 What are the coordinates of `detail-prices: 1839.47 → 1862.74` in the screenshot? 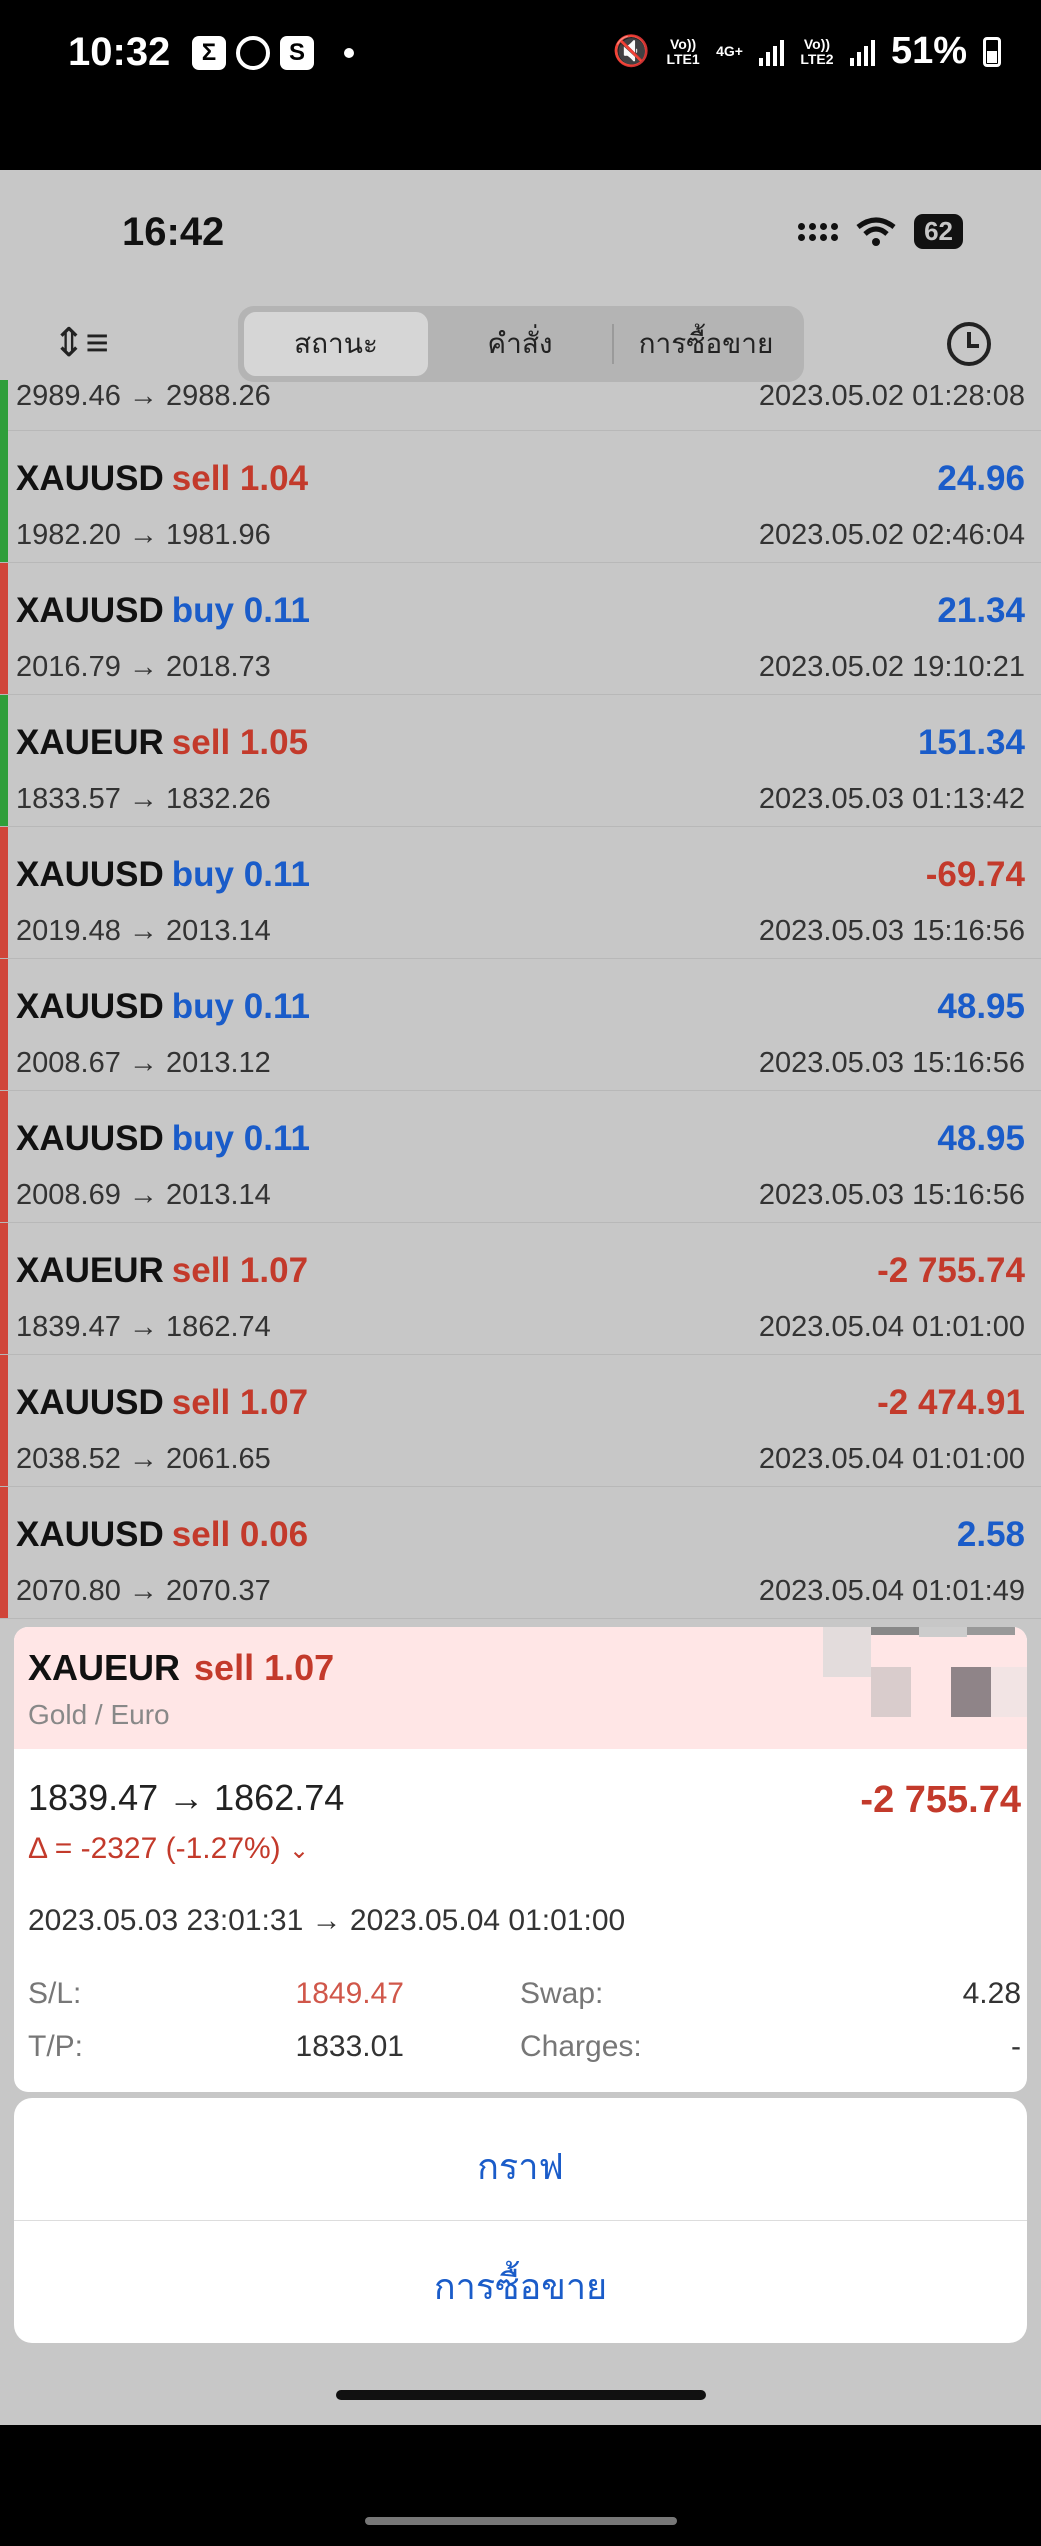 It's located at (186, 1797).